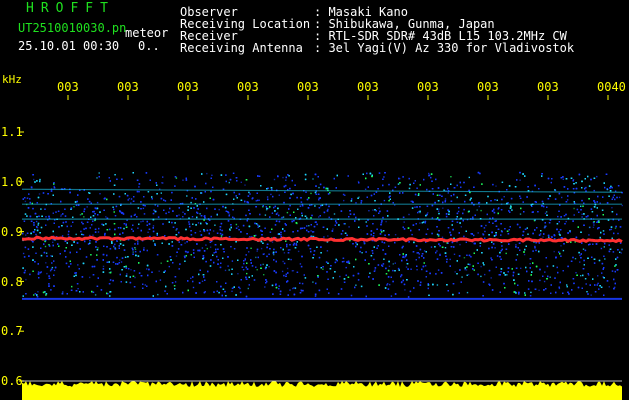  Describe the element at coordinates (322, 390) in the screenshot. I see `signal-level-bar` at that location.